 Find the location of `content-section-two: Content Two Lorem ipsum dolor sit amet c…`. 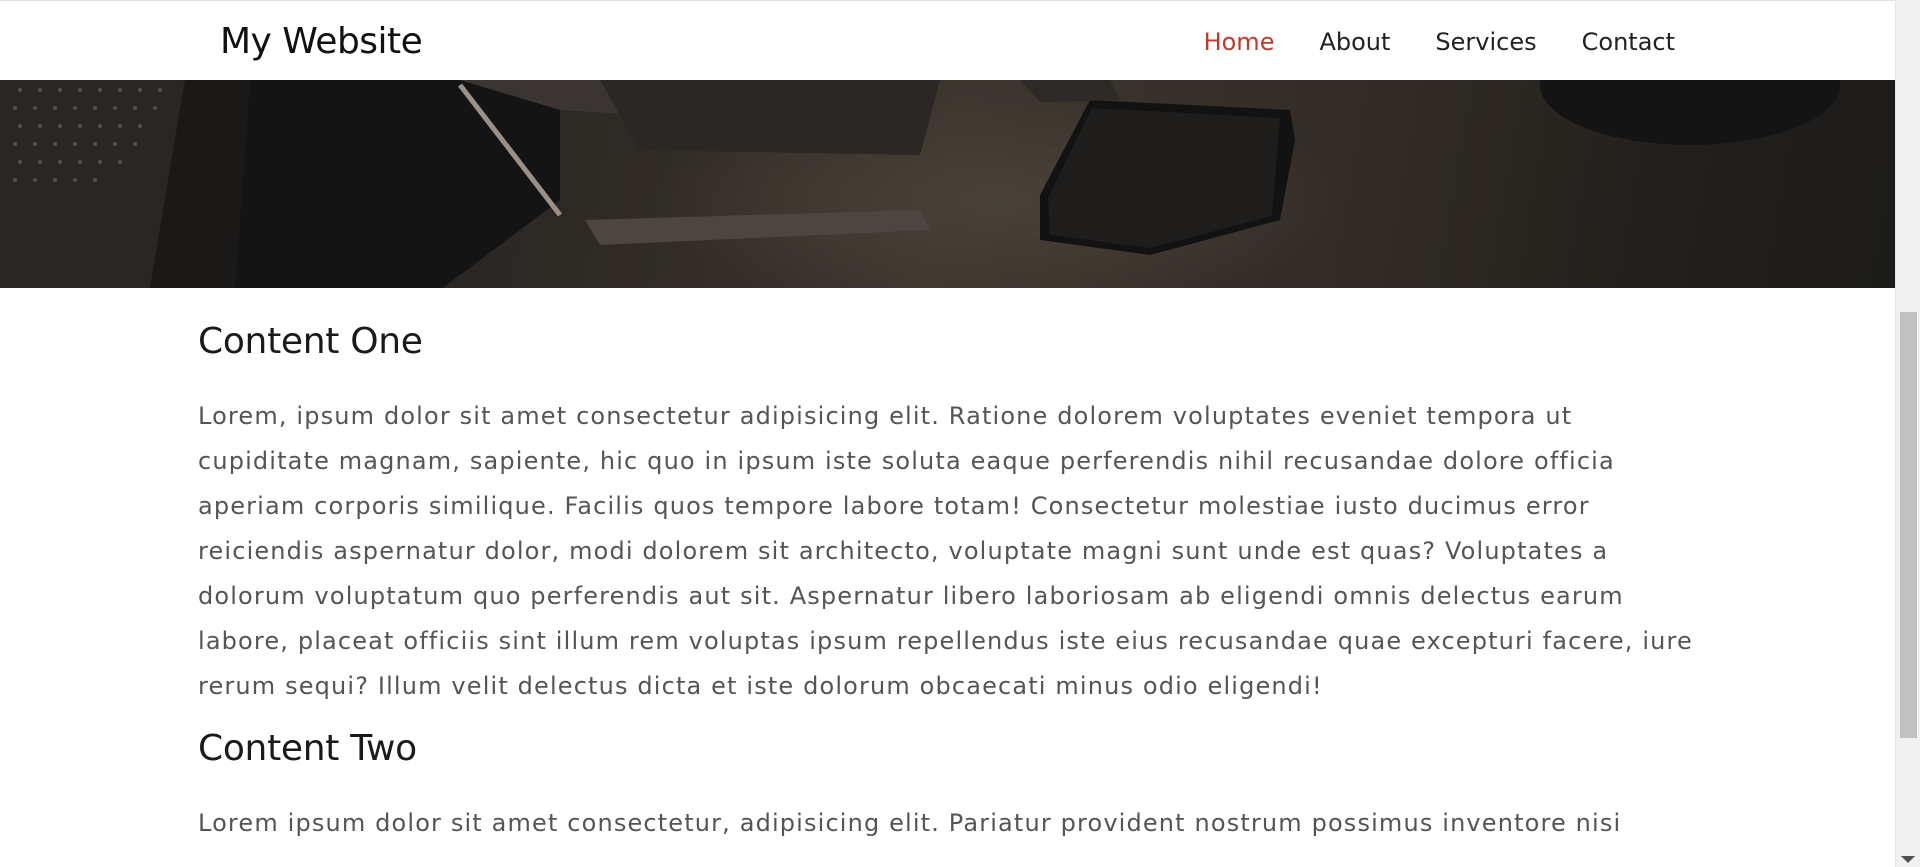

content-section-two: Content Two Lorem ipsum dolor sit amet c… is located at coordinates (948, 786).